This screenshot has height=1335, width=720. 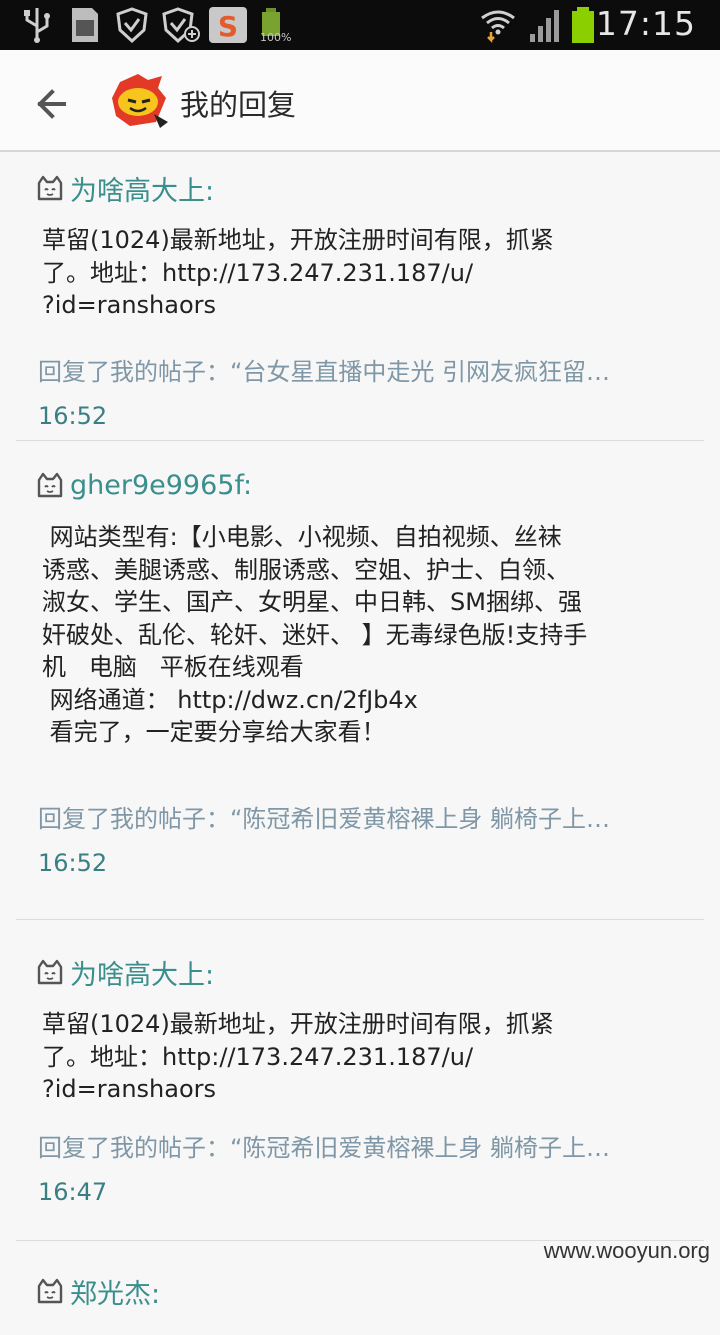 What do you see at coordinates (115, 1291) in the screenshot?
I see `reply-author: 郑光杰:` at bounding box center [115, 1291].